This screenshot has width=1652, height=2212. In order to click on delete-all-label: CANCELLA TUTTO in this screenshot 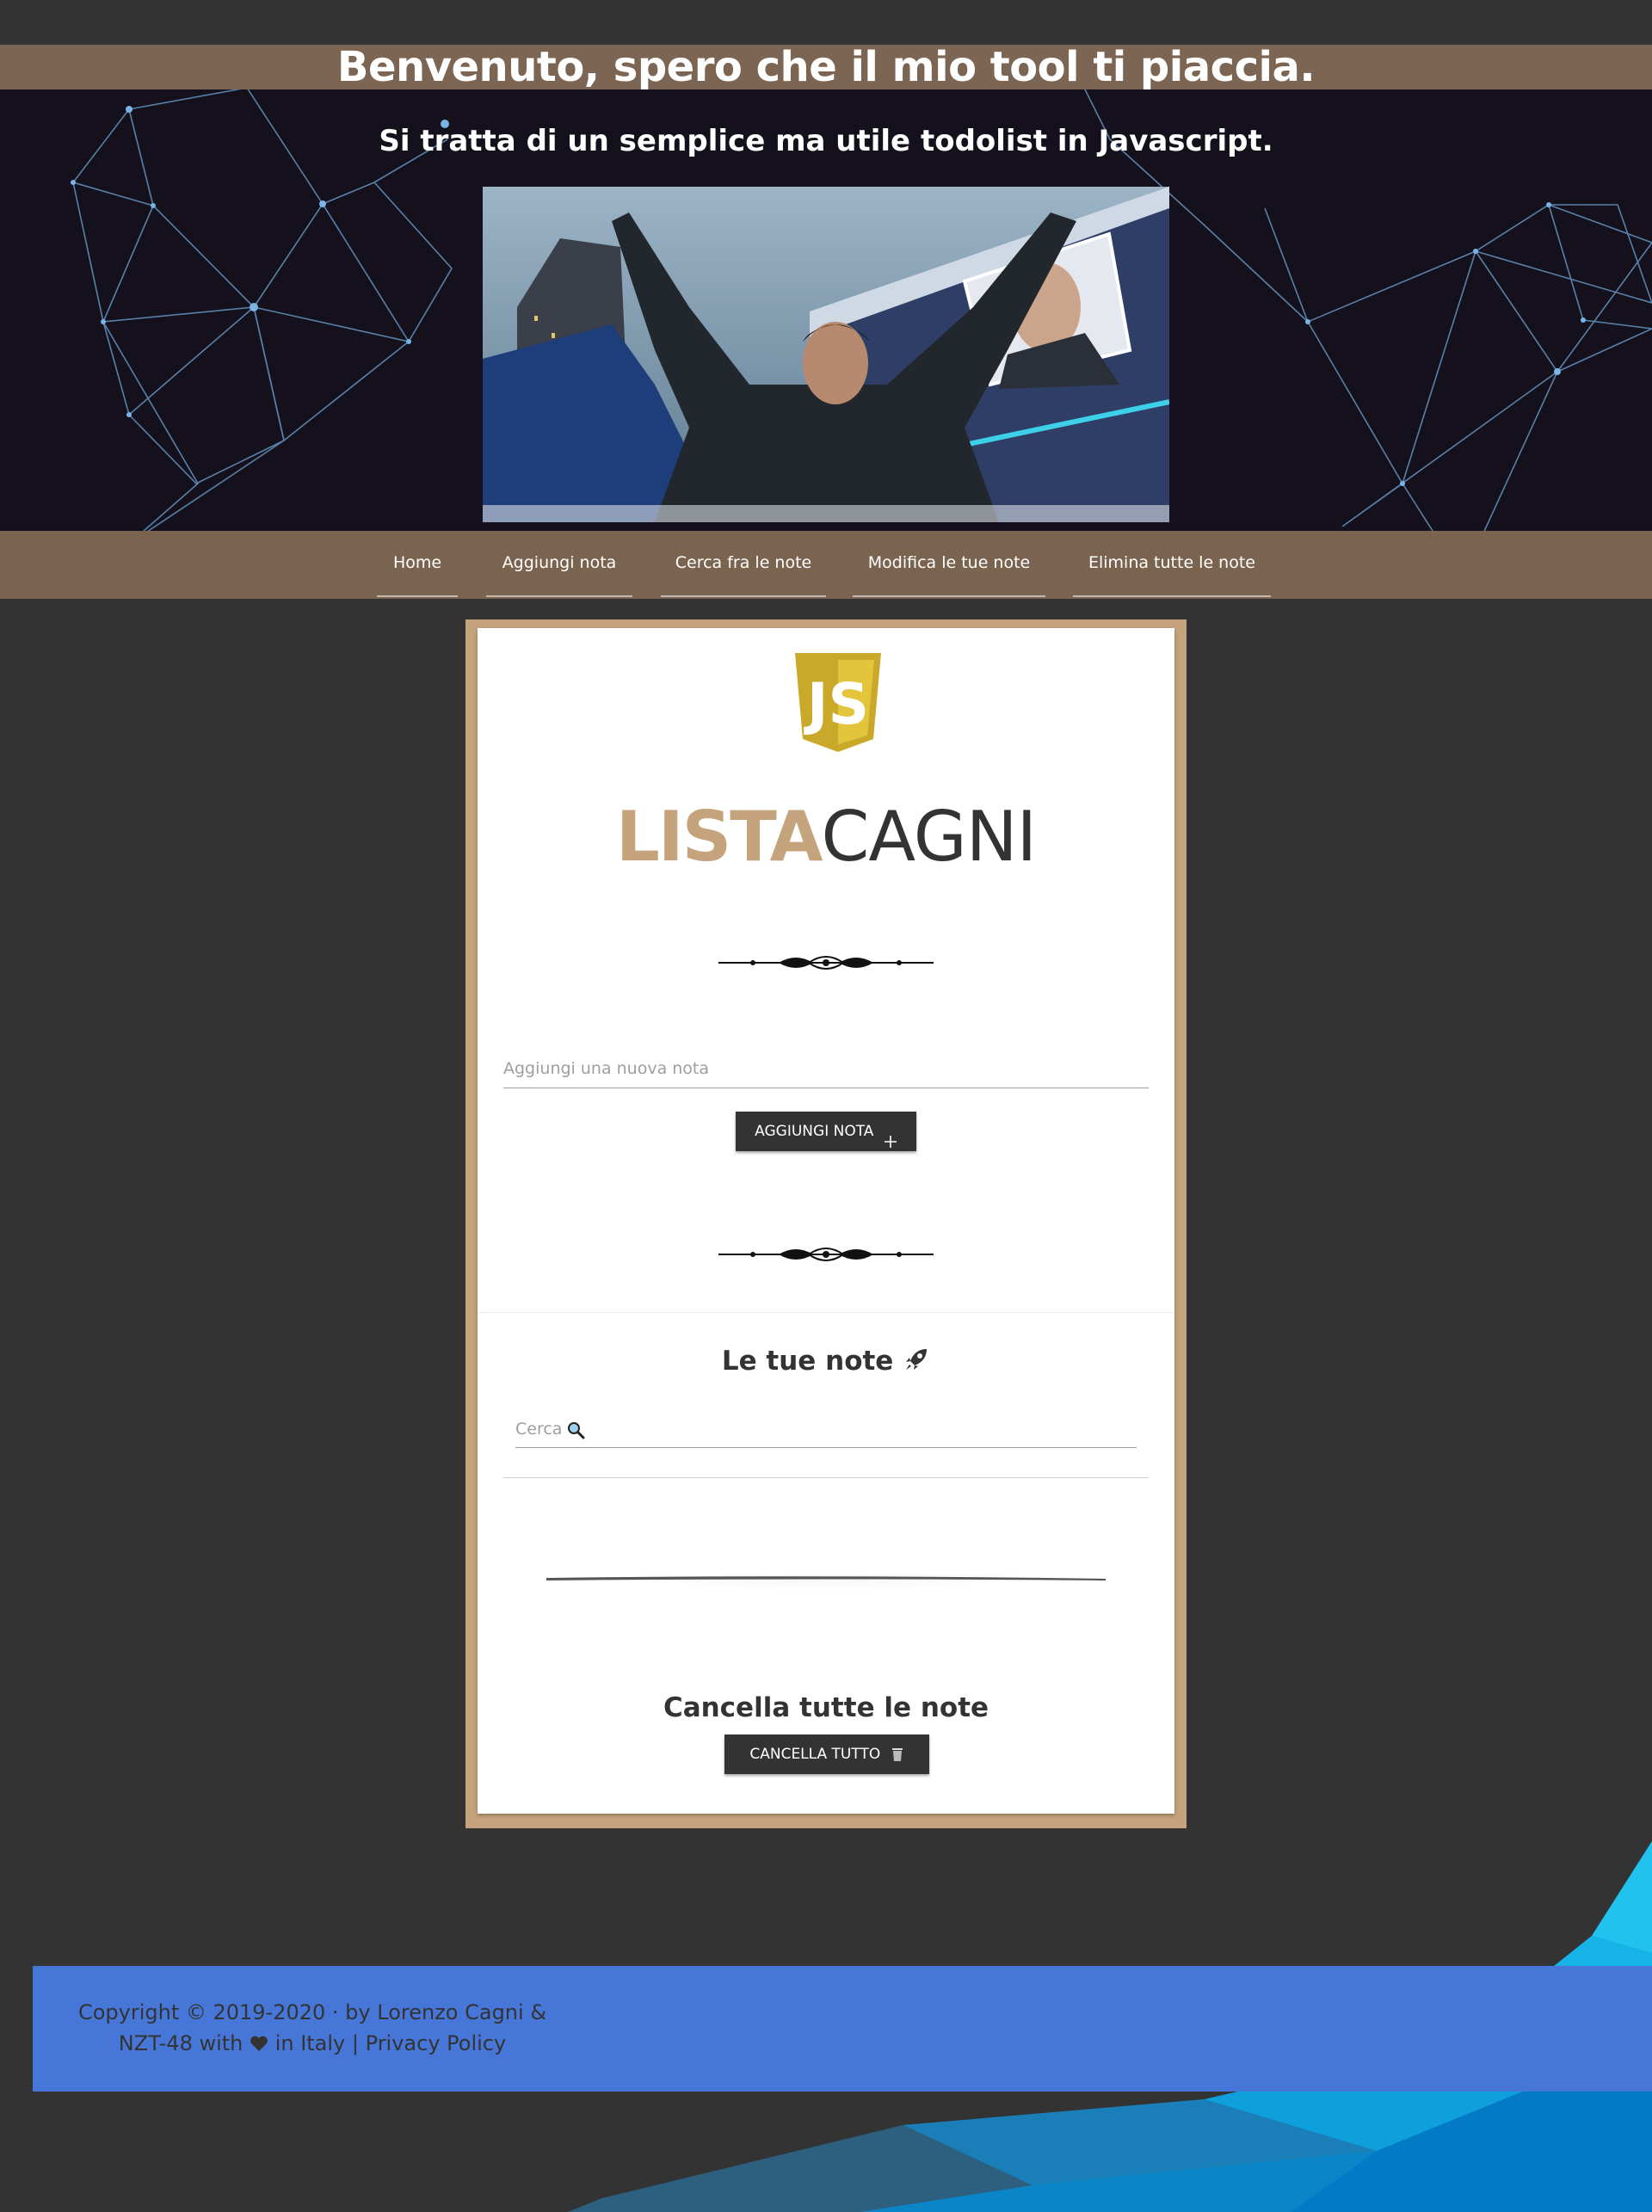, I will do `click(815, 1754)`.